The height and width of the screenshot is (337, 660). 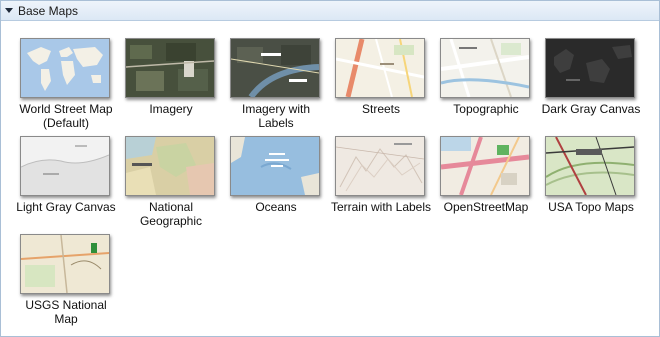 What do you see at coordinates (170, 166) in the screenshot?
I see `national-geographic-thumbnail` at bounding box center [170, 166].